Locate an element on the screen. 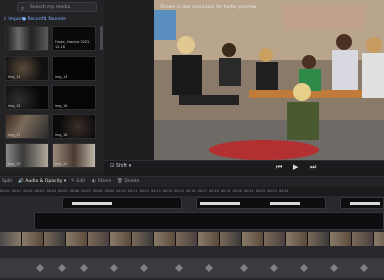 The image size is (384, 280). ruler-tick: 00:23 is located at coordinates (272, 191).